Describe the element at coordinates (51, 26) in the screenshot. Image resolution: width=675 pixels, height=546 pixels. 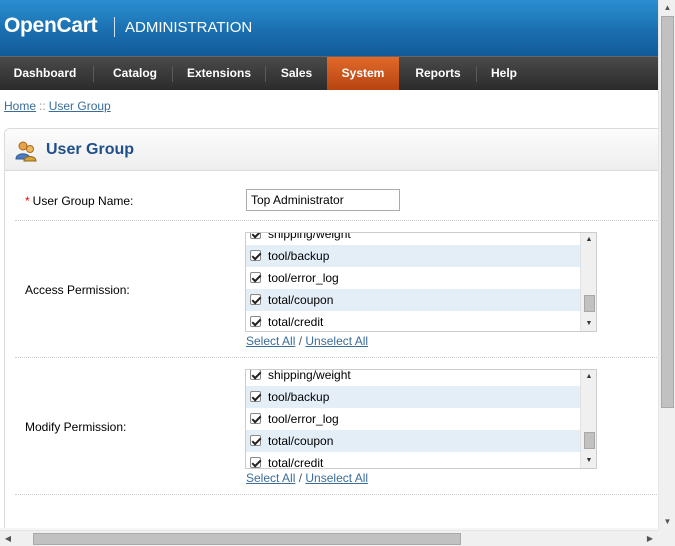
I see `logo: OpenCart` at that location.